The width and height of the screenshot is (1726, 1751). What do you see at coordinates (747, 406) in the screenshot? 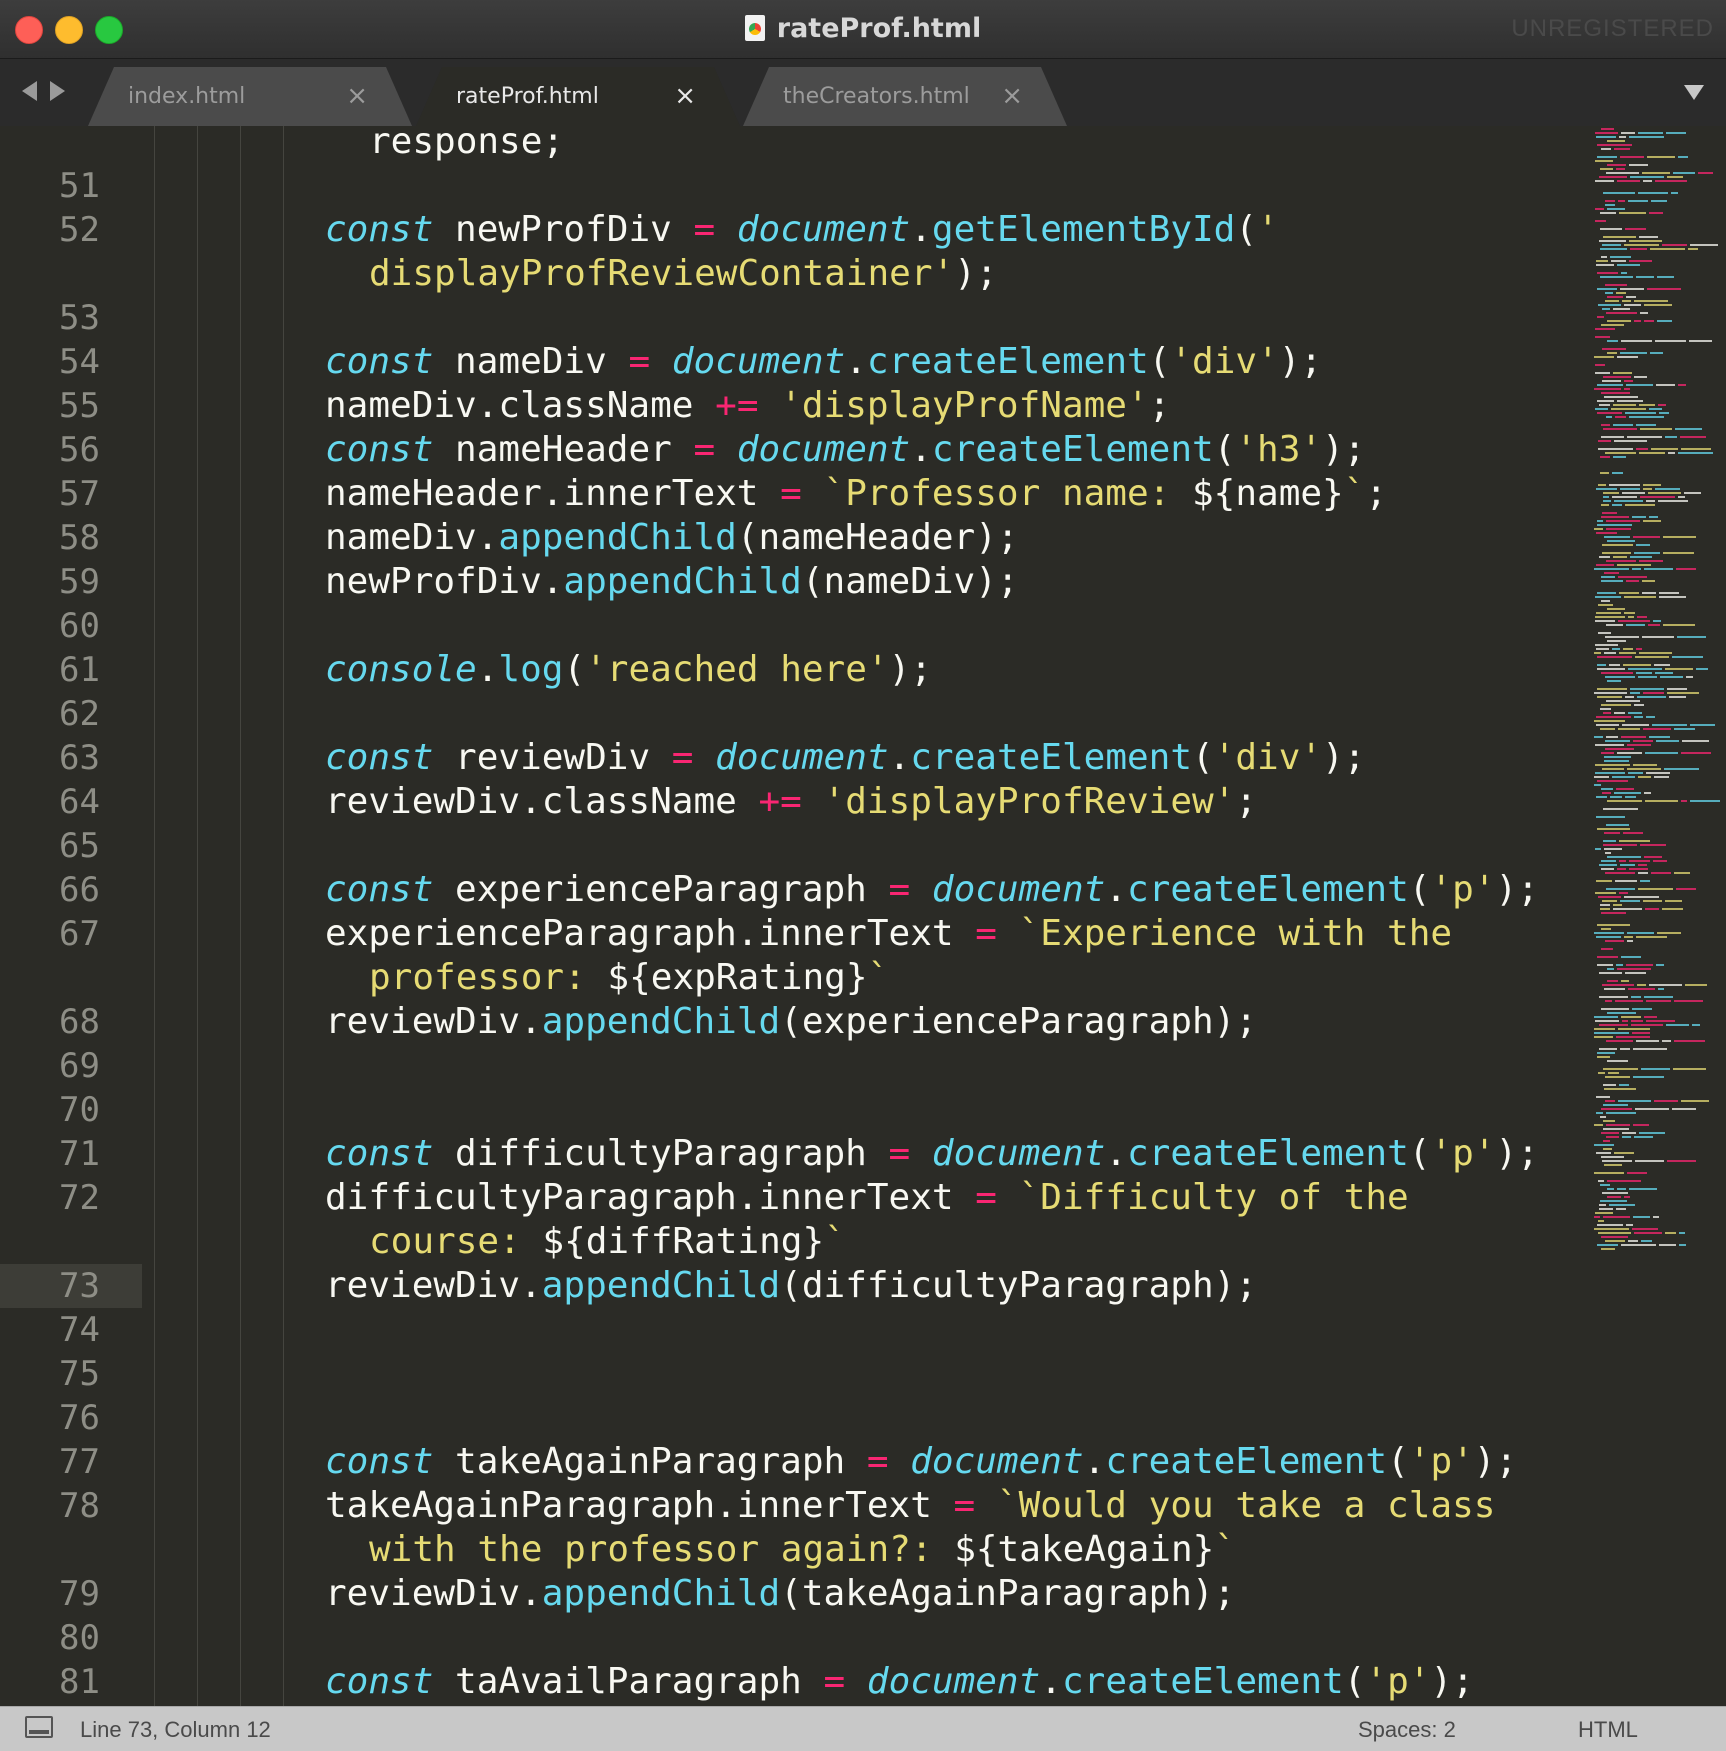
I see `code-line: nameDiv.className += 'displayProfName';` at bounding box center [747, 406].